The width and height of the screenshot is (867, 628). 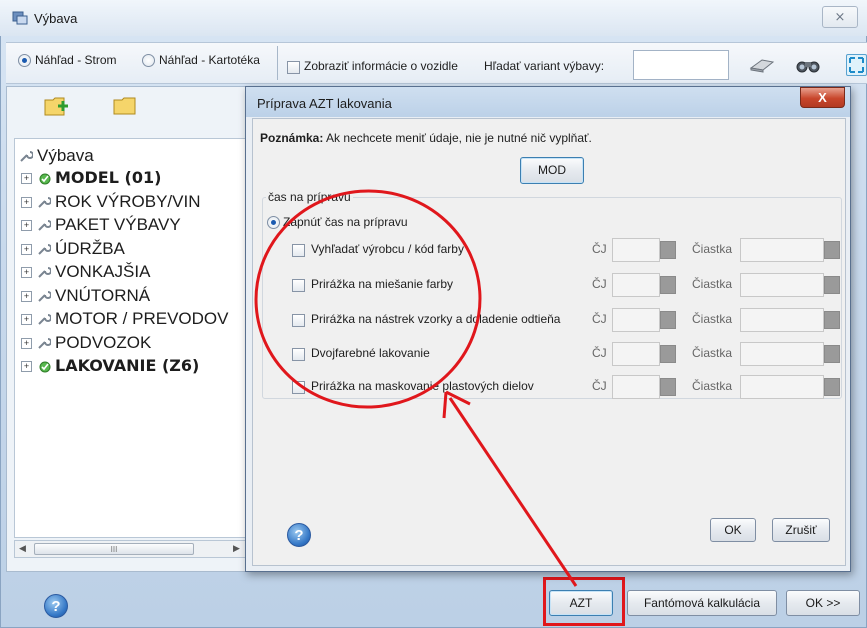 What do you see at coordinates (681, 65) in the screenshot?
I see `find-variant-input` at bounding box center [681, 65].